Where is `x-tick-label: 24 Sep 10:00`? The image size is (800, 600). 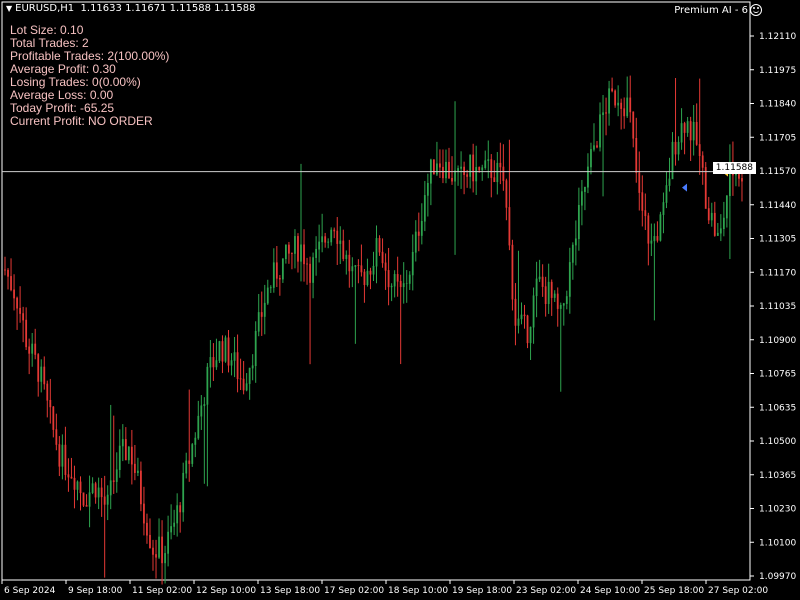
x-tick-label: 24 Sep 10:00 is located at coordinates (610, 591).